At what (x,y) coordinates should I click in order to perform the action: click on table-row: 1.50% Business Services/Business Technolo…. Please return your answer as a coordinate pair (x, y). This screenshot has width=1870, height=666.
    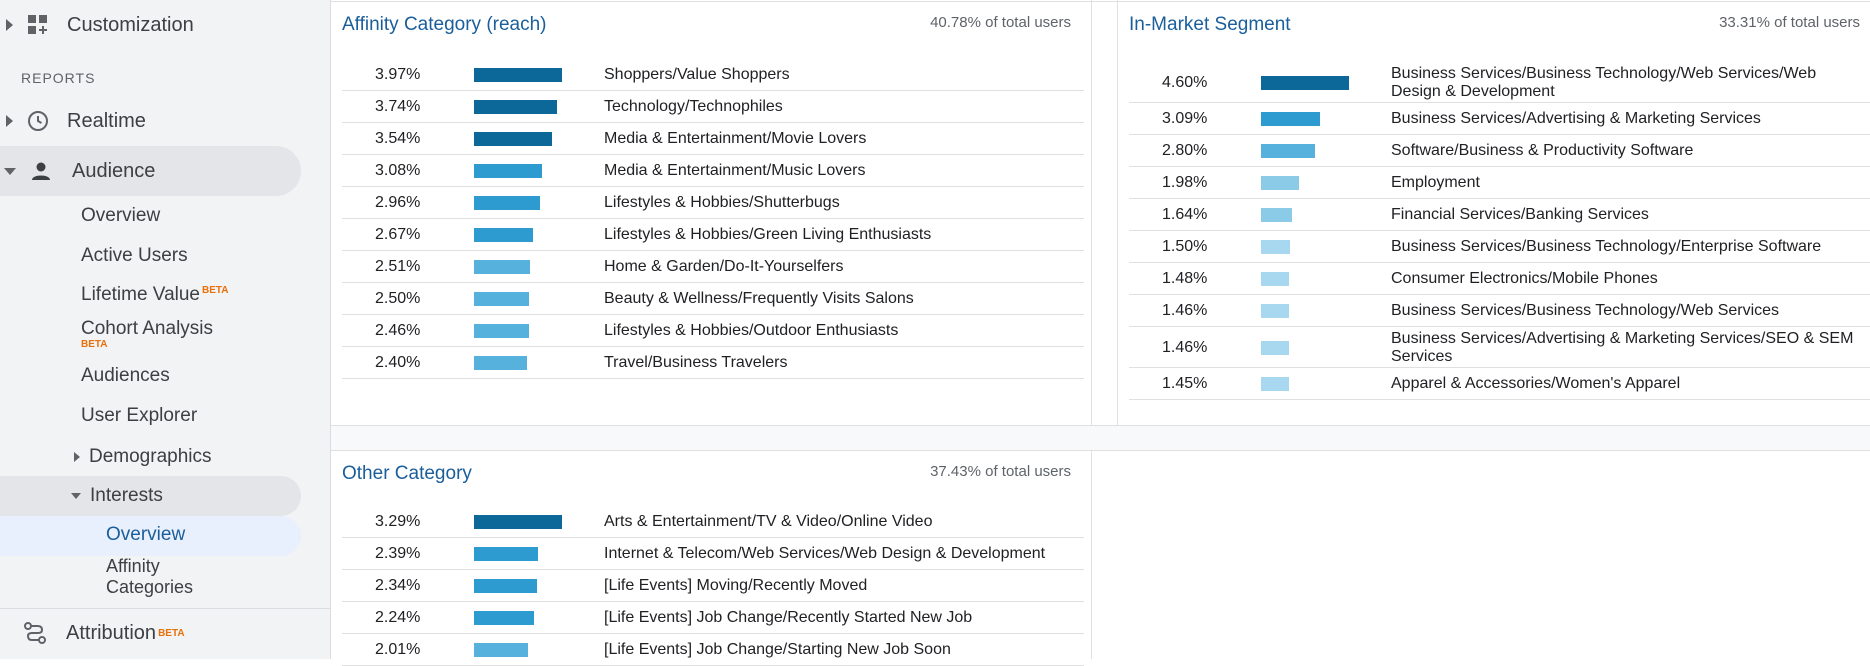
    Looking at the image, I should click on (1499, 247).